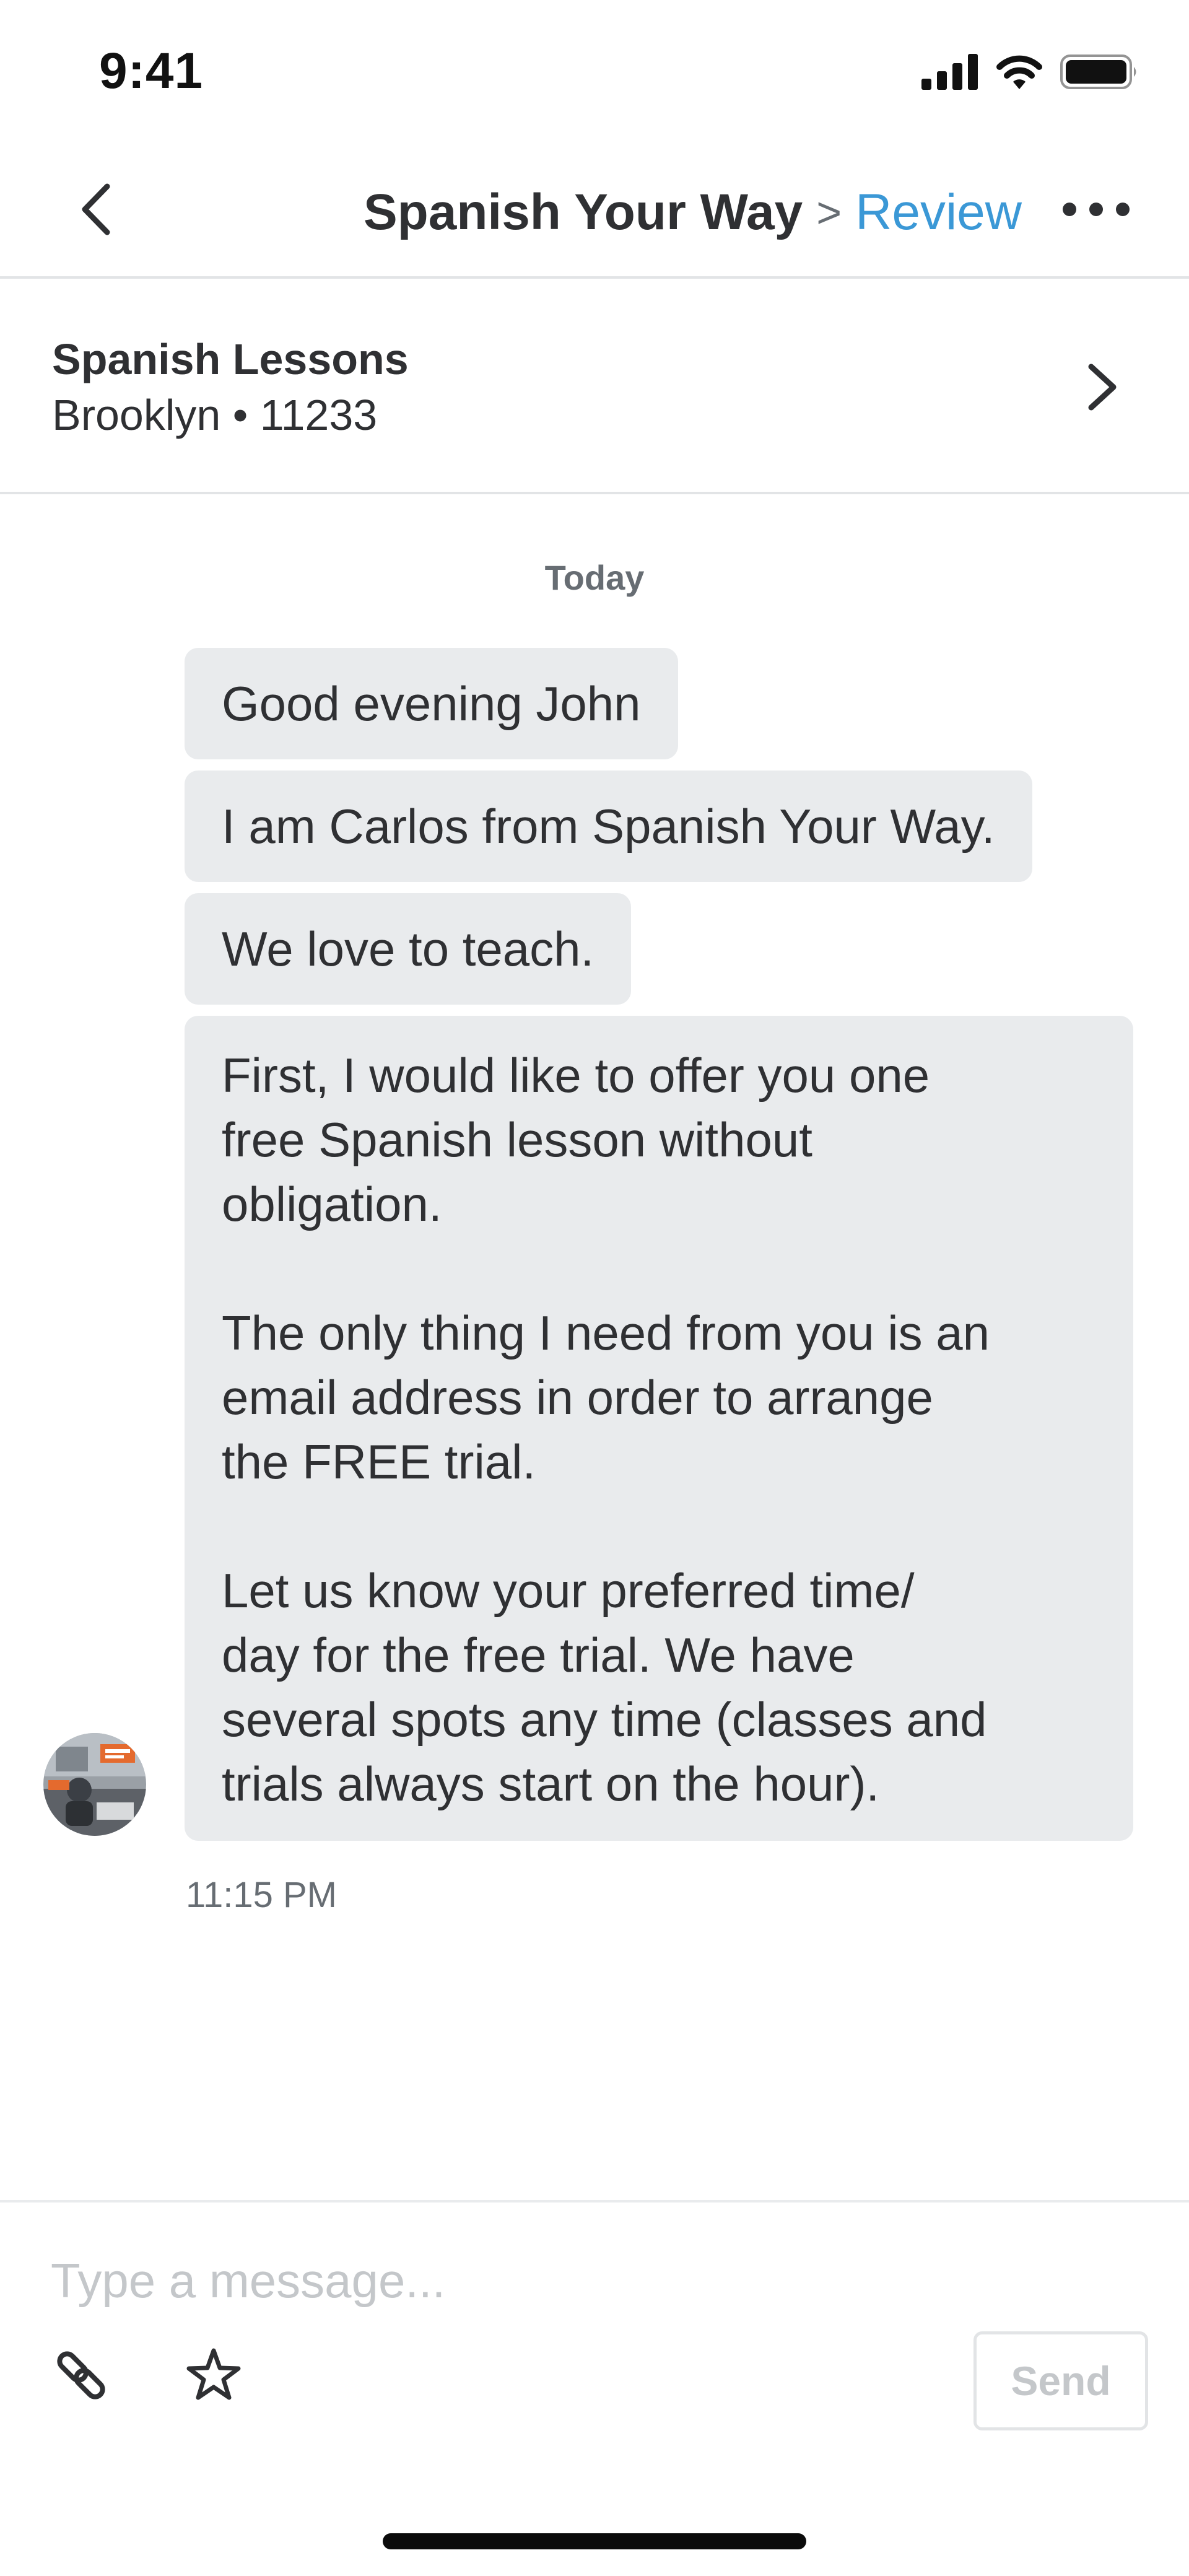 The height and width of the screenshot is (2576, 1189). What do you see at coordinates (1099, 73) in the screenshot?
I see `battery-icon` at bounding box center [1099, 73].